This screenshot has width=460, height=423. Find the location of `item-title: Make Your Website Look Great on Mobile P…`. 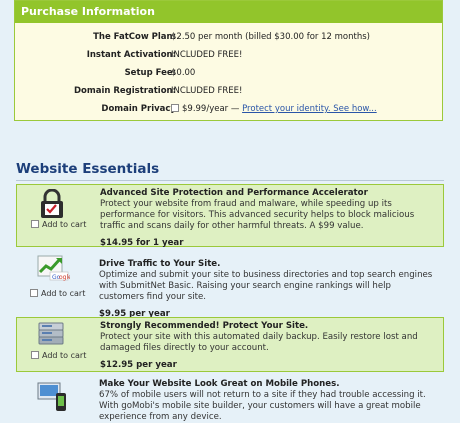

item-title: Make Your Website Look Great on Mobile P… is located at coordinates (219, 384).